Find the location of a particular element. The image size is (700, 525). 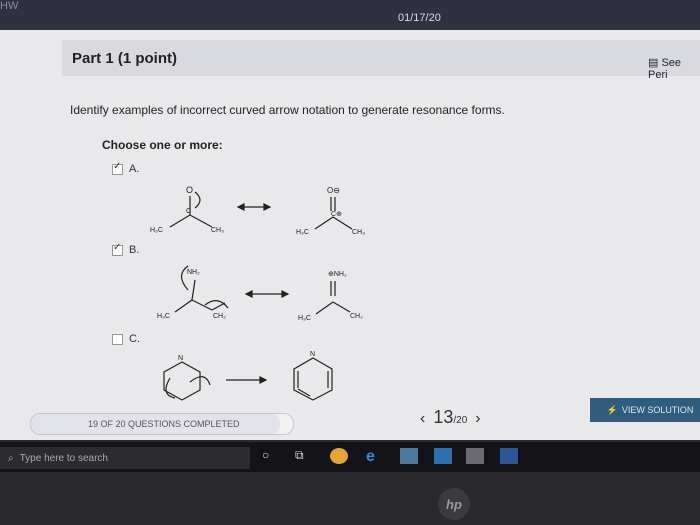

a-left-ch3: CH₃ is located at coordinates (217, 230).